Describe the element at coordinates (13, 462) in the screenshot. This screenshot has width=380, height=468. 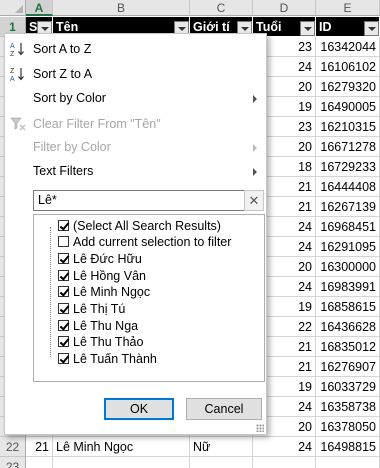
I see `row-header: 23` at that location.